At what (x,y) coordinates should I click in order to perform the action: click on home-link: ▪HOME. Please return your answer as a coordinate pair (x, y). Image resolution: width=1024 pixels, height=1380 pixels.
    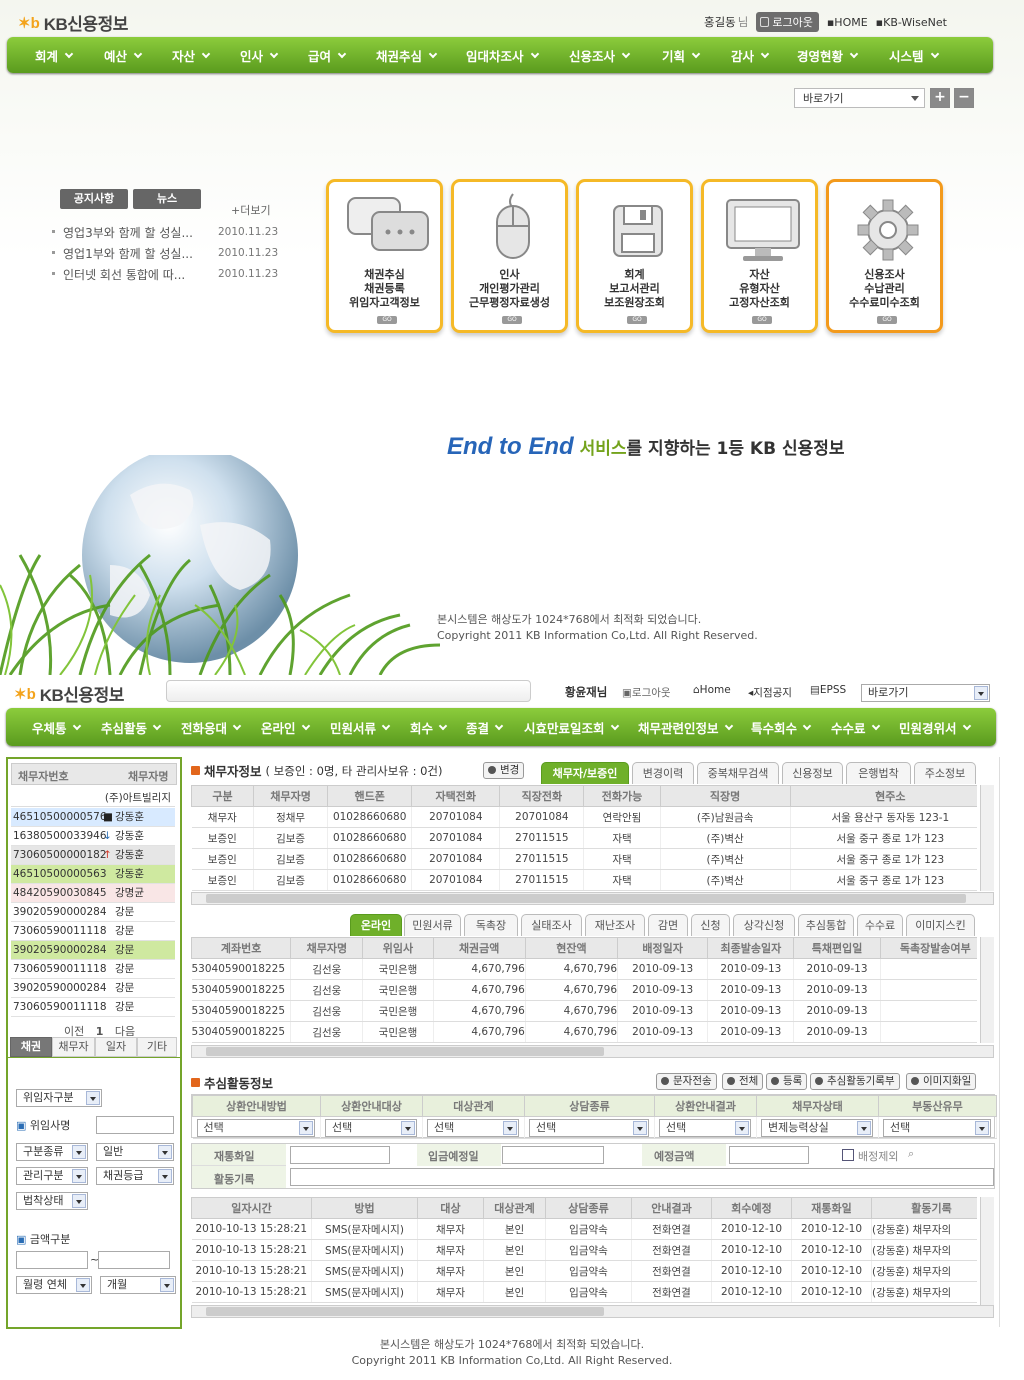
    Looking at the image, I should click on (847, 22).